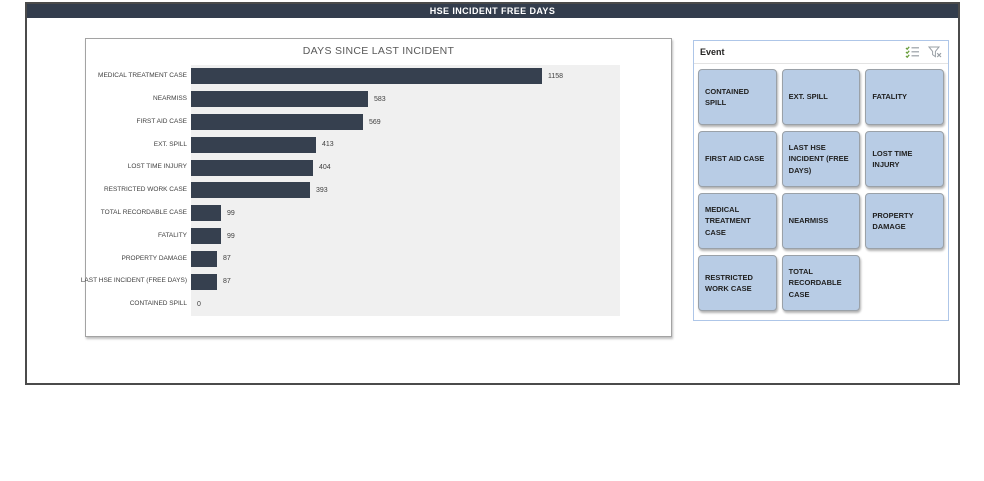 The width and height of the screenshot is (984, 481). I want to click on bar-row: 569, so click(405, 122).